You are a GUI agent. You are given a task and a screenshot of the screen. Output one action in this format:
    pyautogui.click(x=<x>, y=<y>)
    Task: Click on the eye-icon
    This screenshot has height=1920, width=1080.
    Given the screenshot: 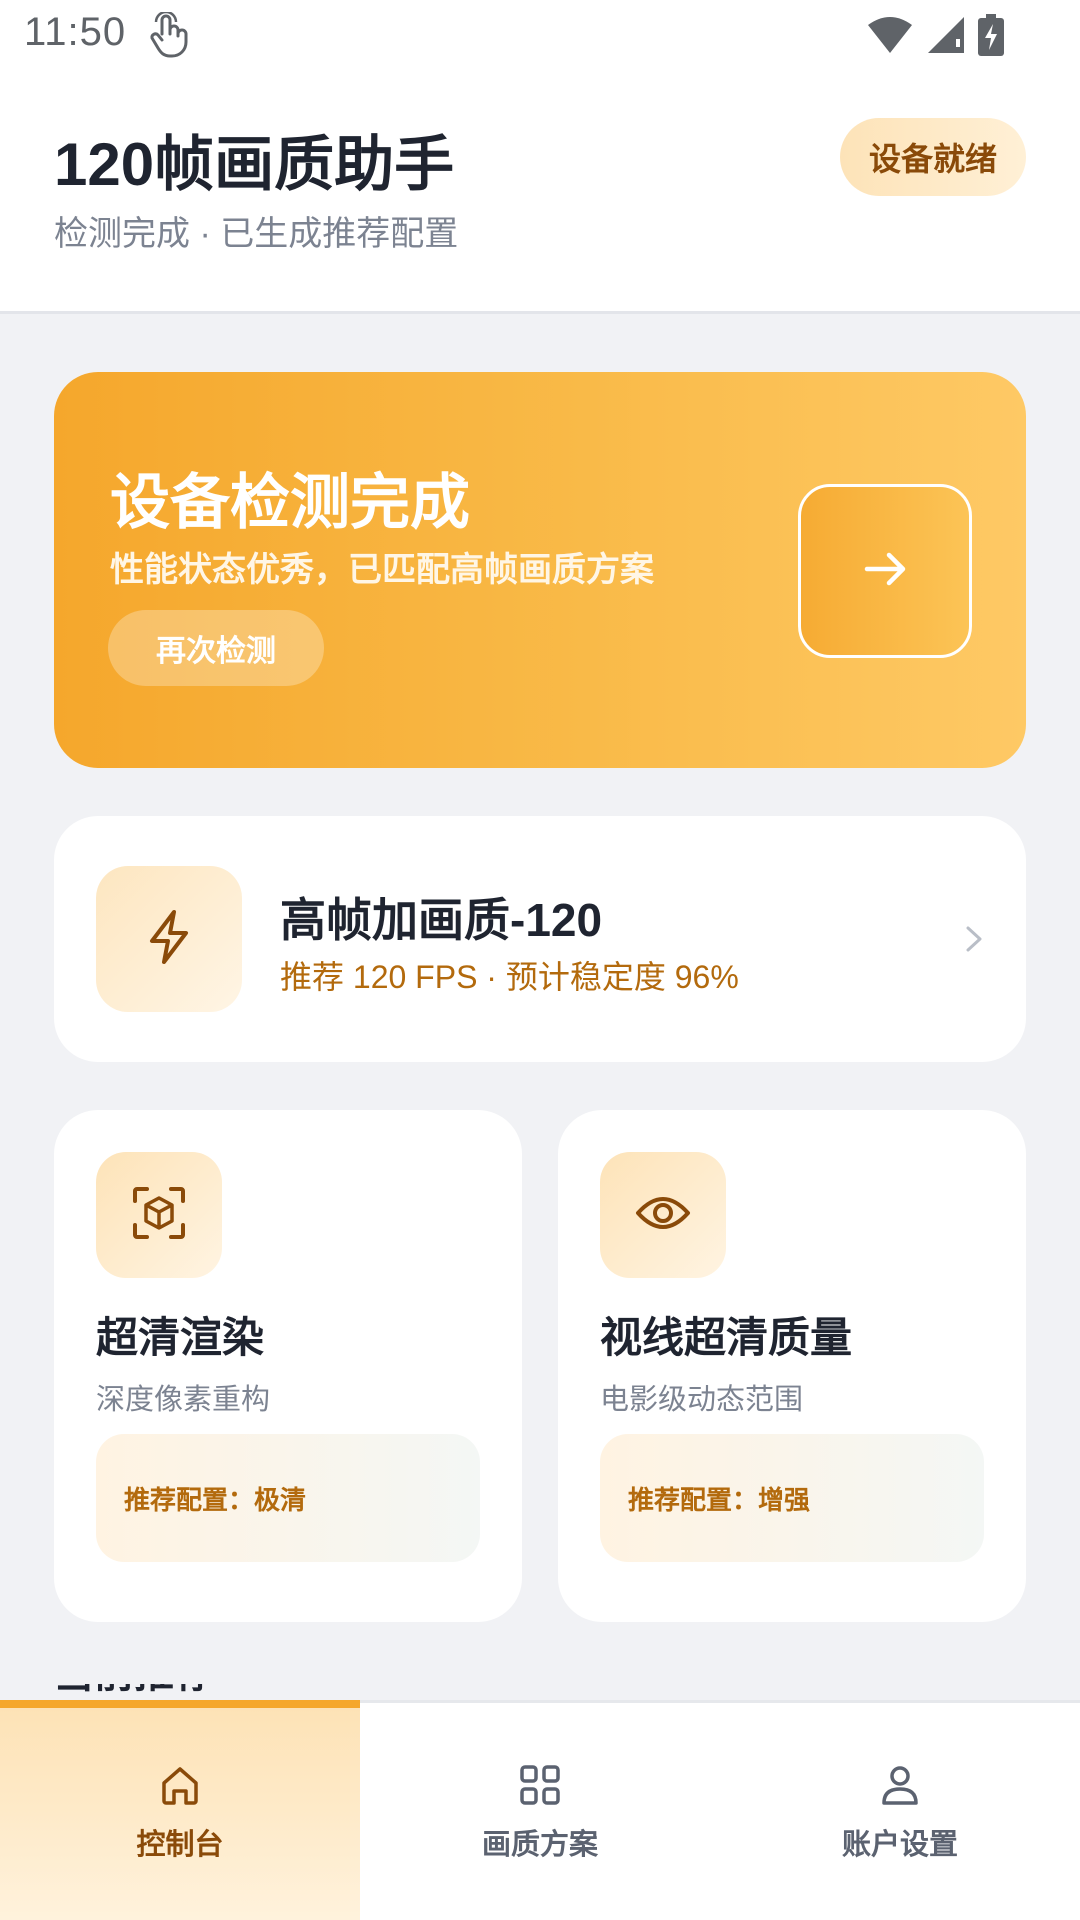 What is the action you would take?
    pyautogui.click(x=663, y=1215)
    